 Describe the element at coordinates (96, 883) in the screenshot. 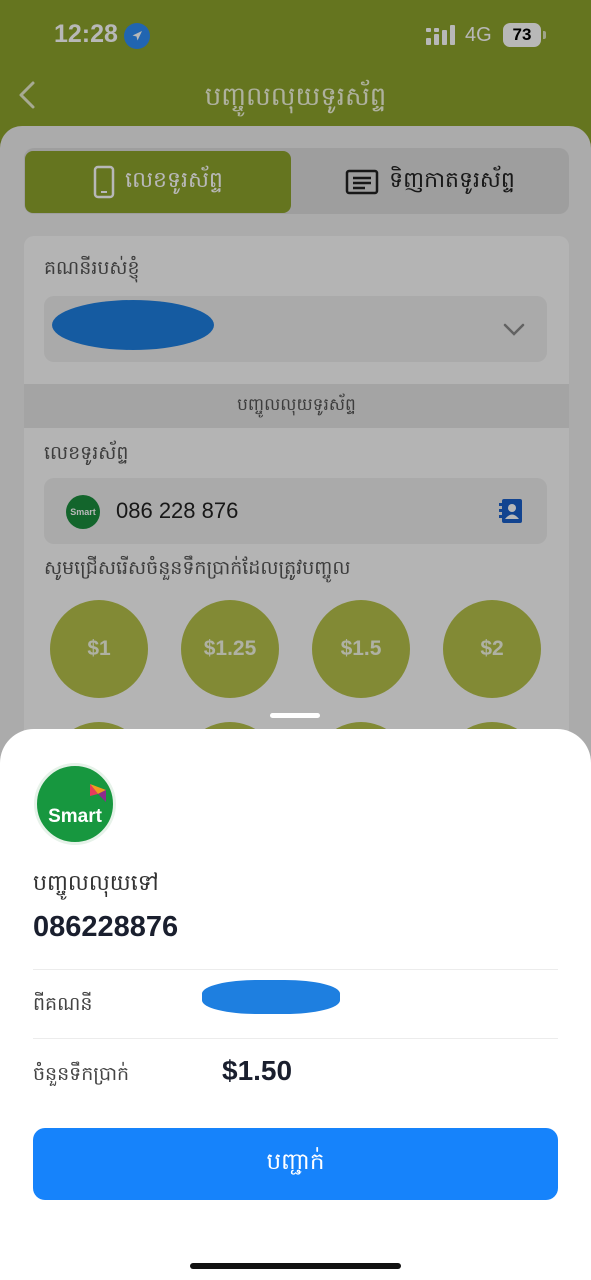

I see `topup-to-label: បញ្ចូលលុយទៅ` at that location.